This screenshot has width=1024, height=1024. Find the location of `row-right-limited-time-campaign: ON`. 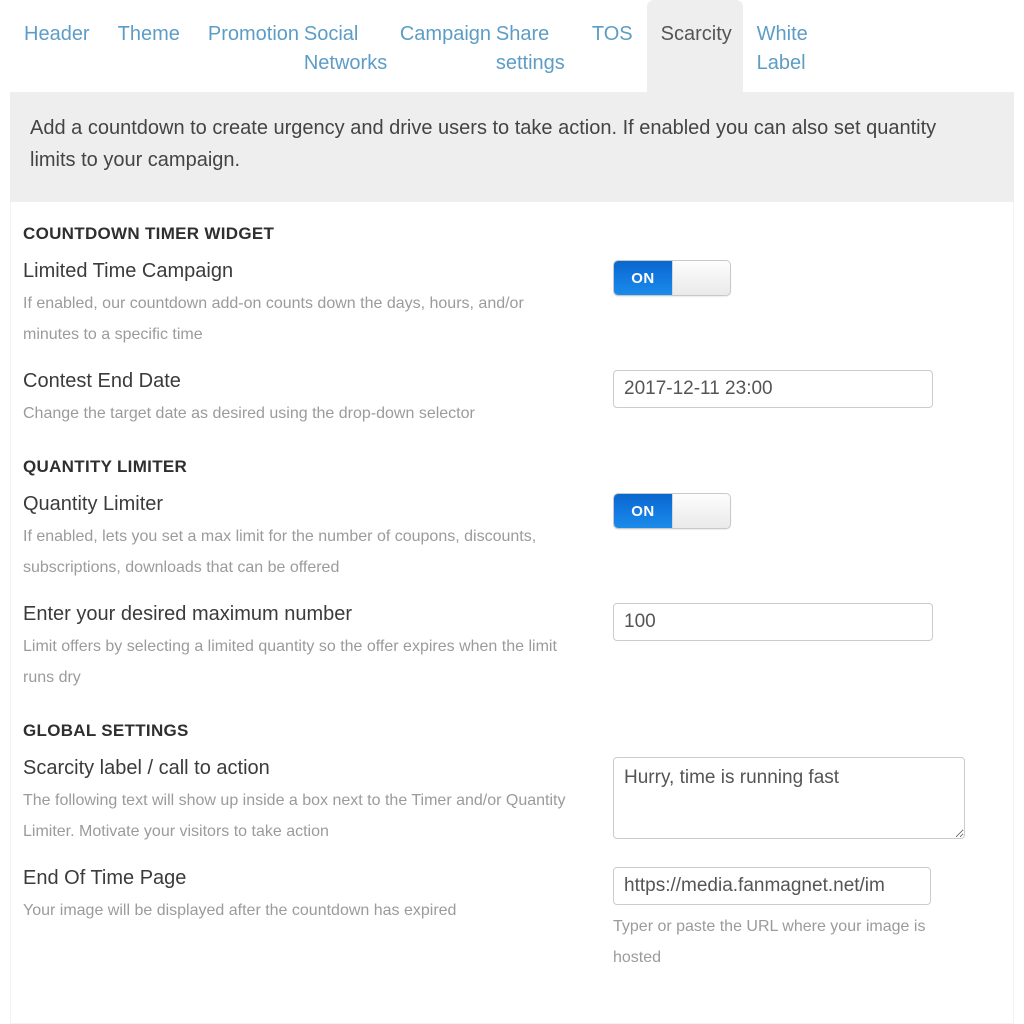

row-right-limited-time-campaign: ON is located at coordinates (807, 277).